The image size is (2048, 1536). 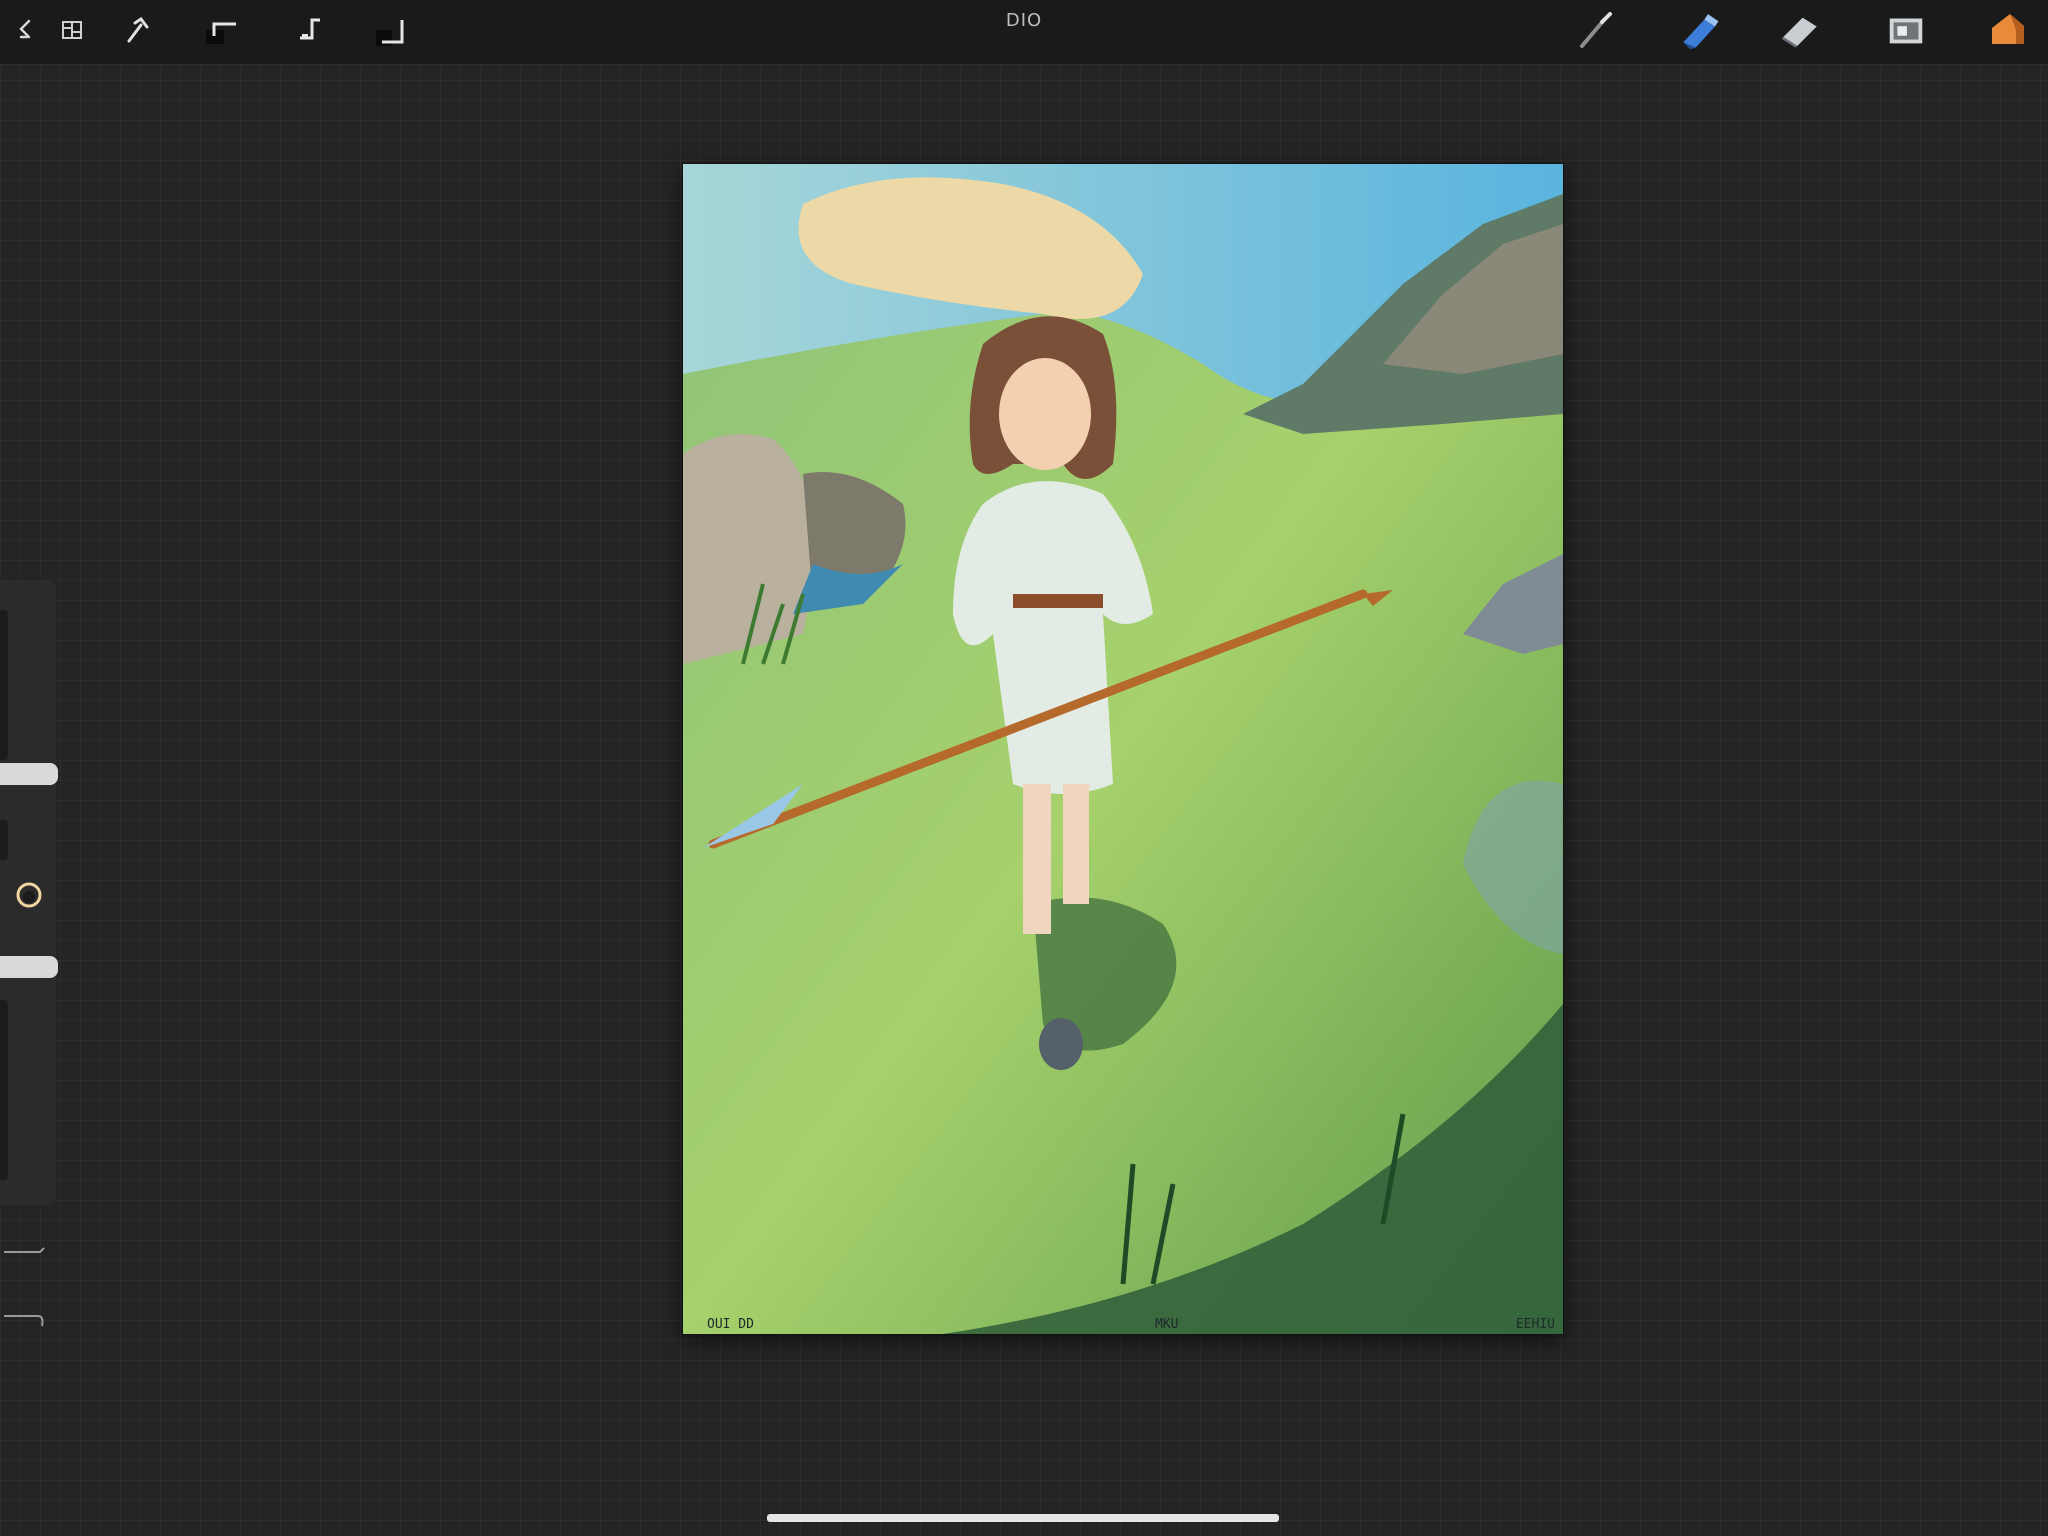 I want to click on undo-button, so click(x=25, y=1253).